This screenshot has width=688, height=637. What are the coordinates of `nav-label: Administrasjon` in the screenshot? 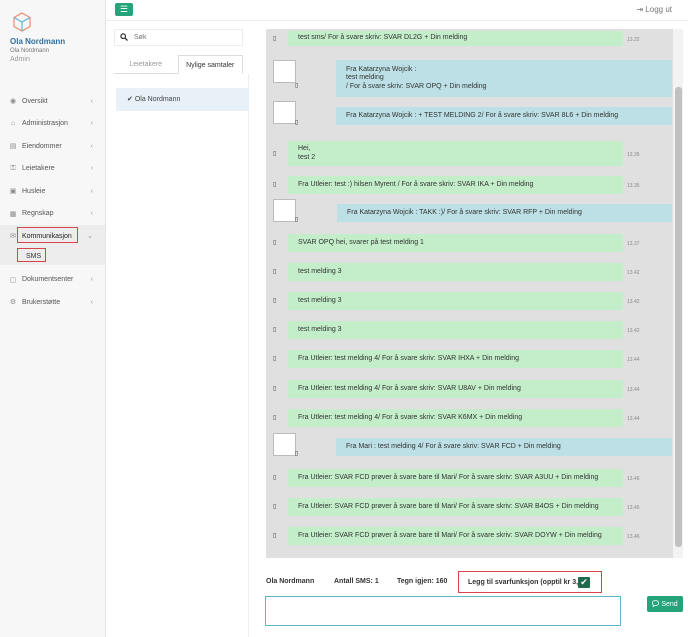 It's located at (45, 124).